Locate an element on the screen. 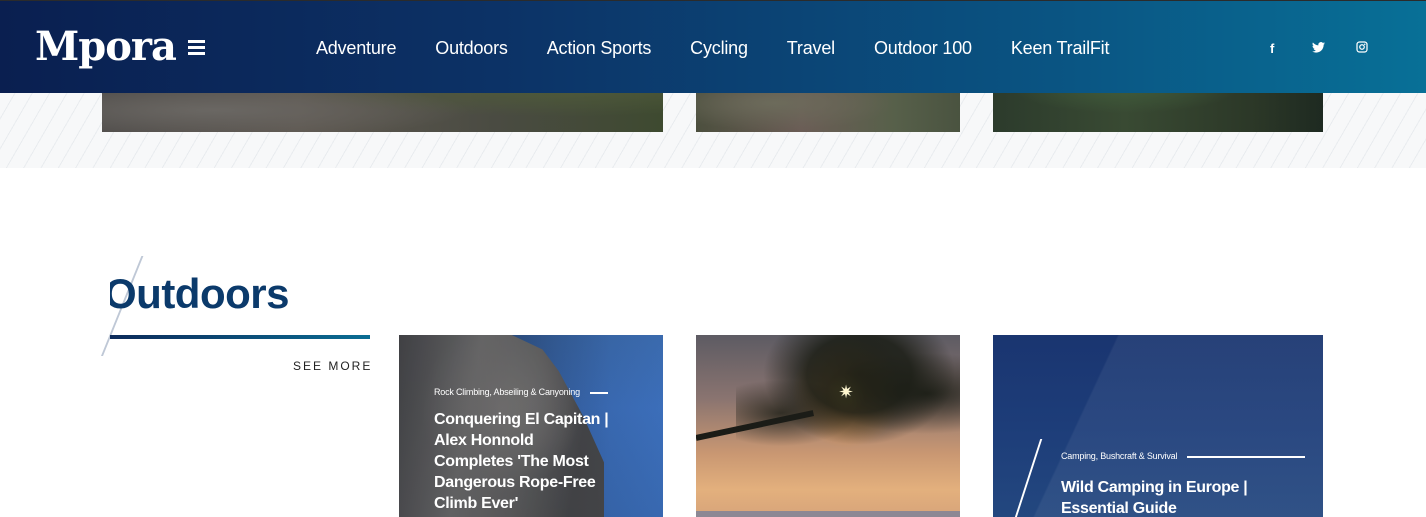  nav-item-action-sports: Action Sports is located at coordinates (599, 48).